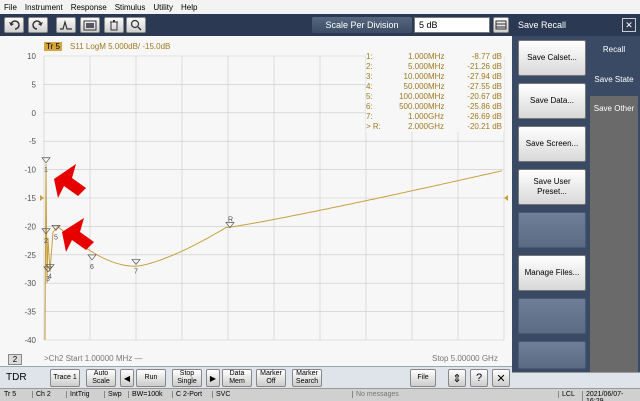 Image resolution: width=640 pixels, height=401 pixels. I want to click on marker-label: 4, so click(50, 277).